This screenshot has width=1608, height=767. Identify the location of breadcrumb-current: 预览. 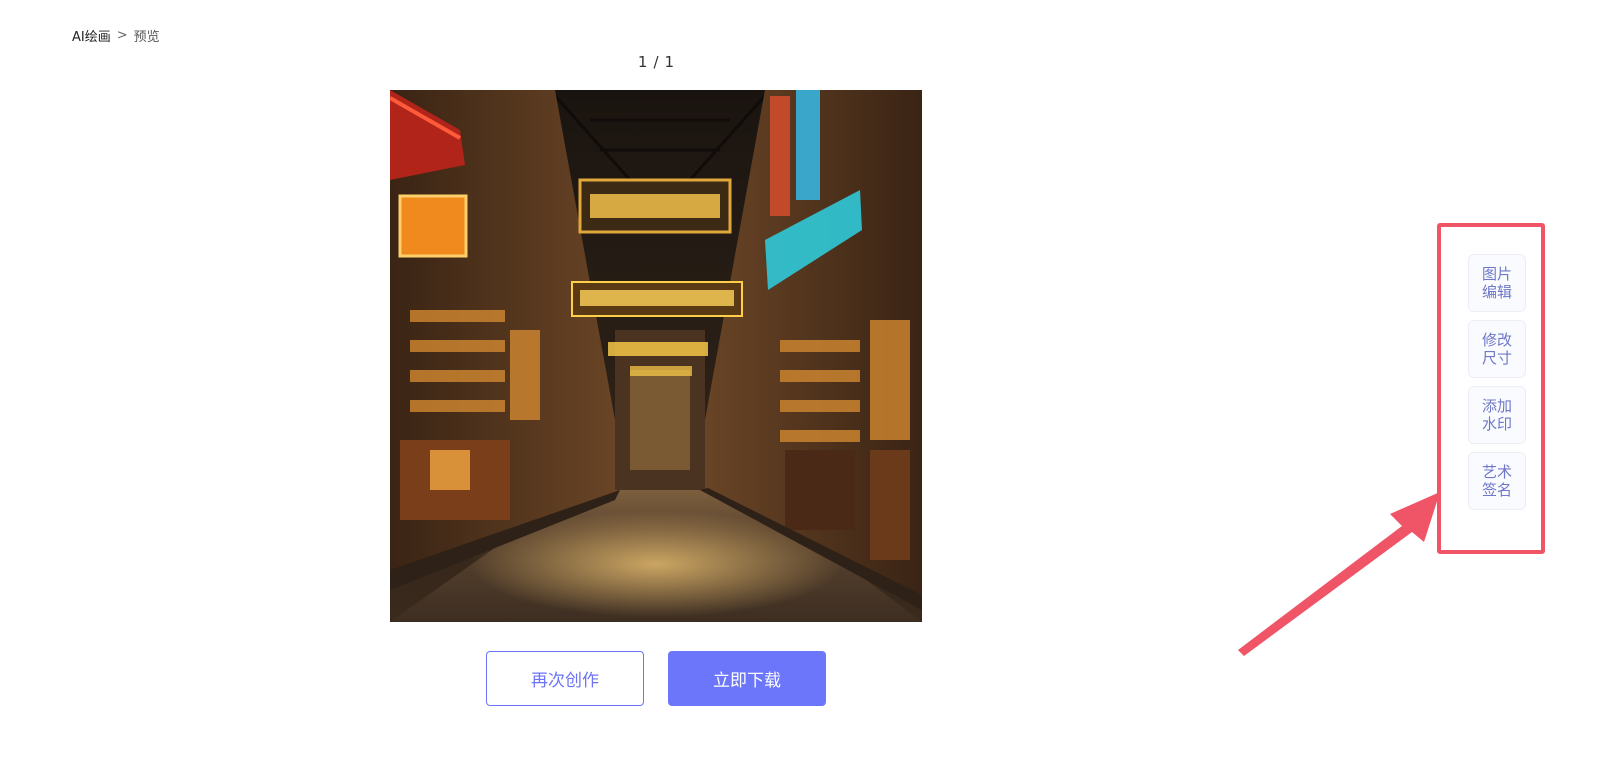
(146, 37).